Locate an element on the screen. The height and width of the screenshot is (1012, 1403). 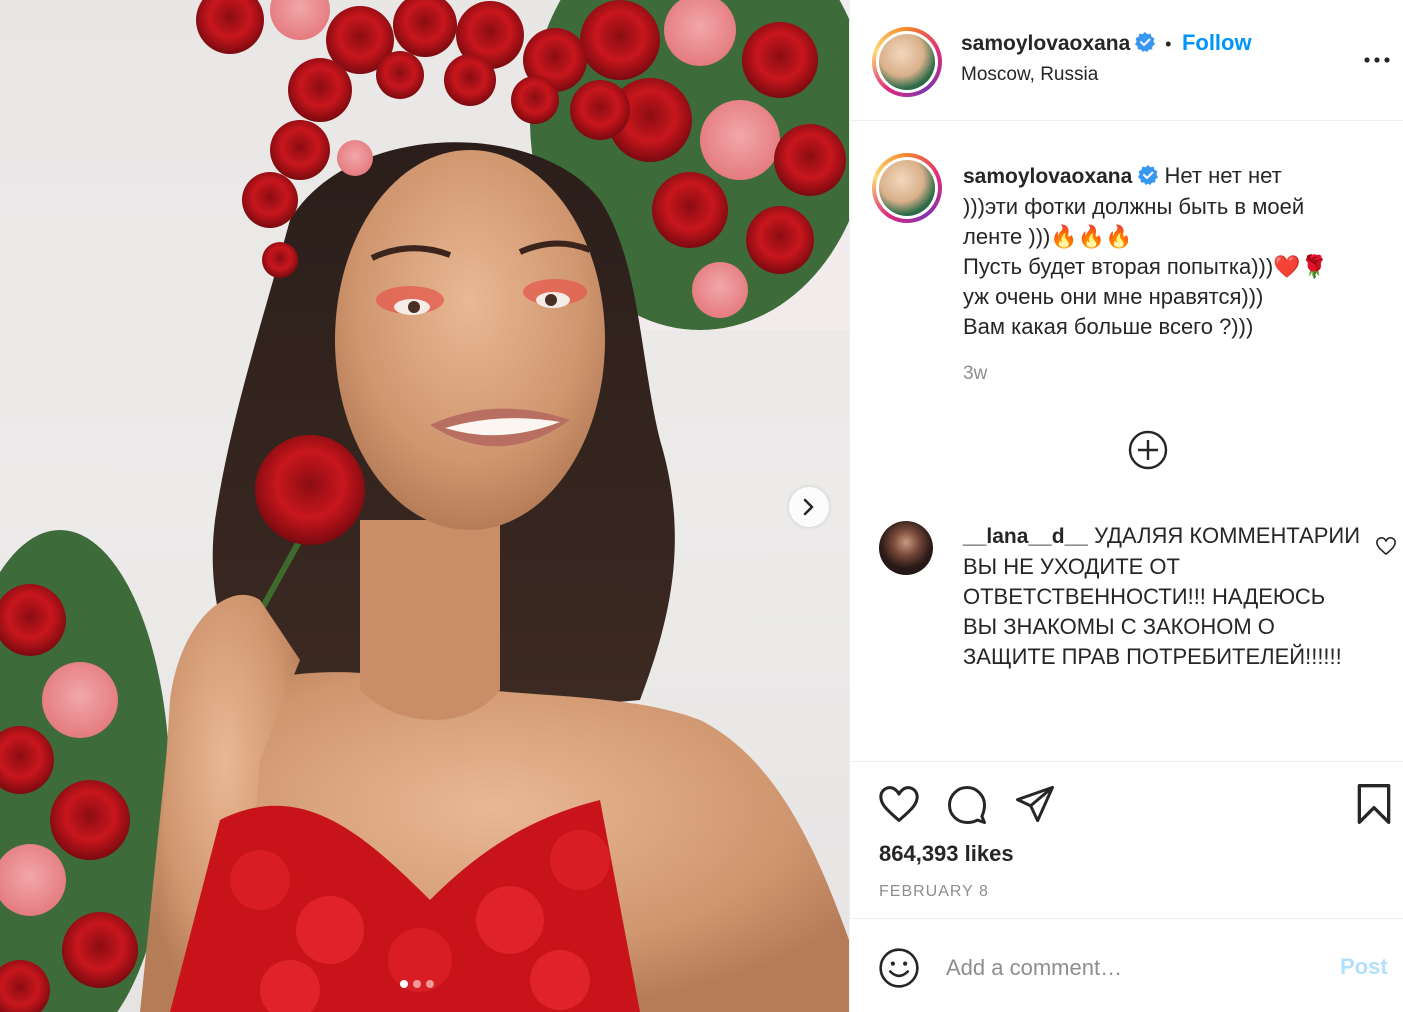
carousel-next-button is located at coordinates (809, 507).